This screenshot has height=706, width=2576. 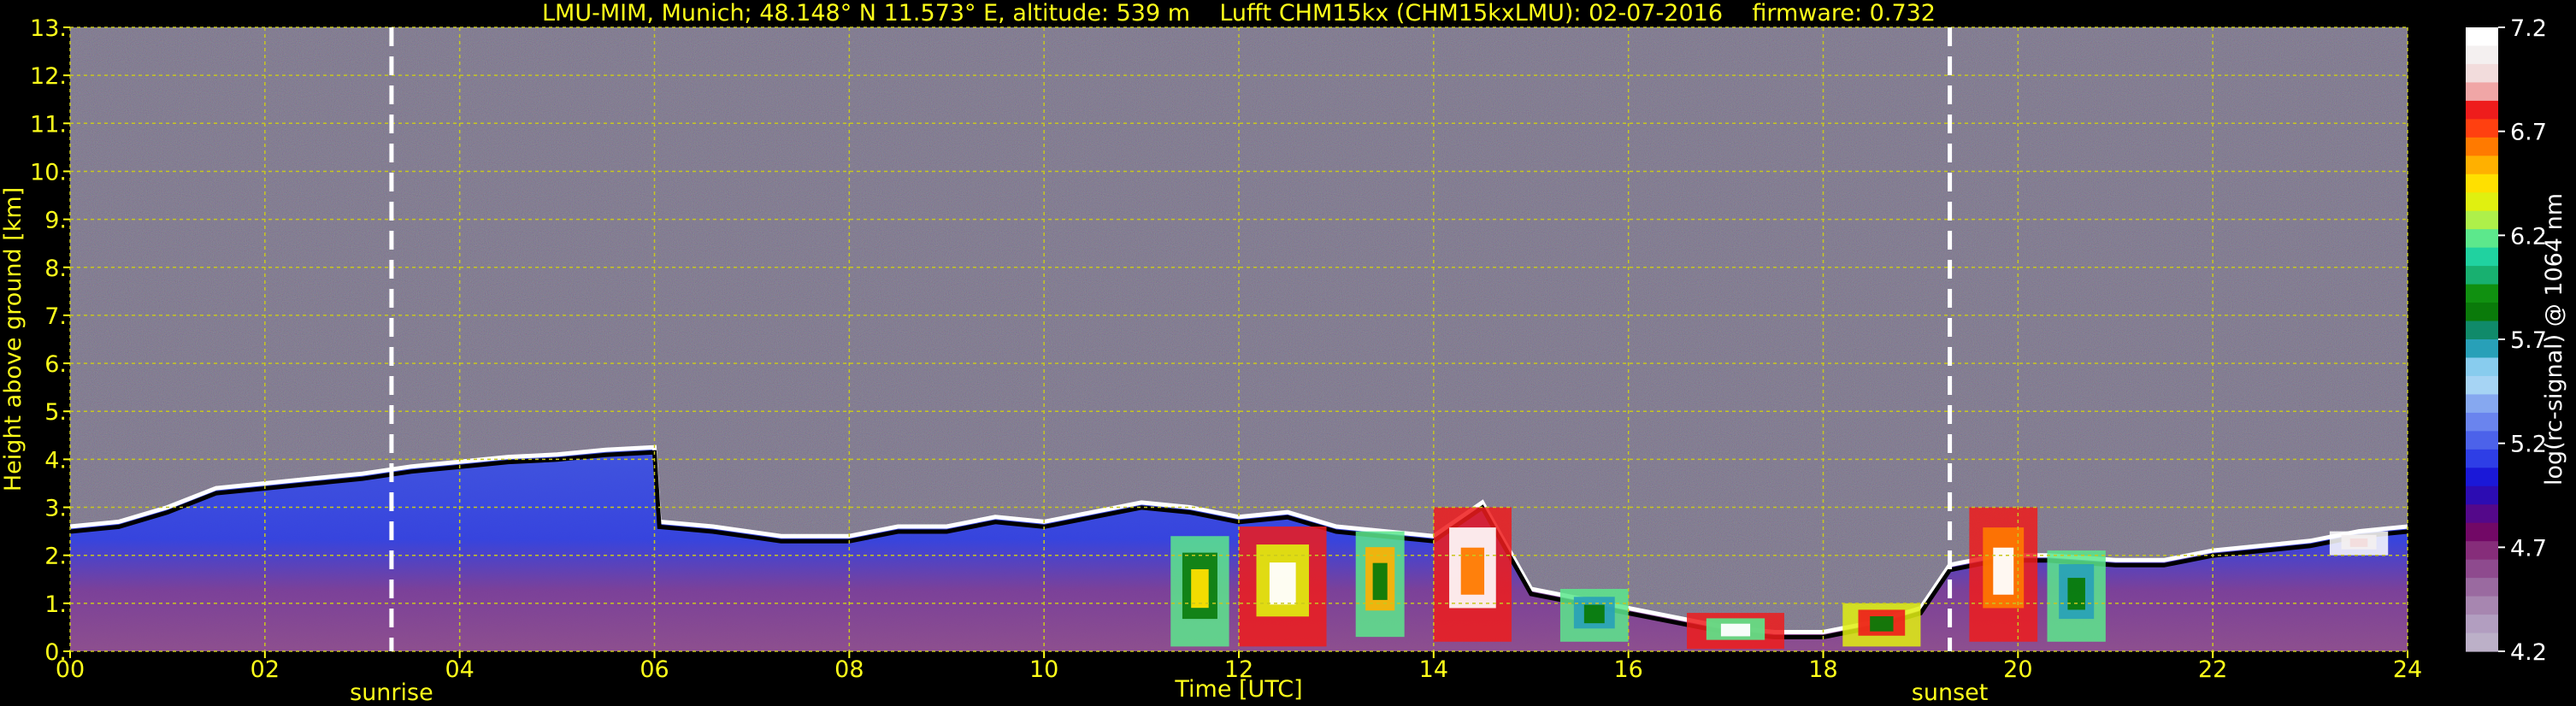 I want to click on y-tick-label: 9., so click(x=55, y=221).